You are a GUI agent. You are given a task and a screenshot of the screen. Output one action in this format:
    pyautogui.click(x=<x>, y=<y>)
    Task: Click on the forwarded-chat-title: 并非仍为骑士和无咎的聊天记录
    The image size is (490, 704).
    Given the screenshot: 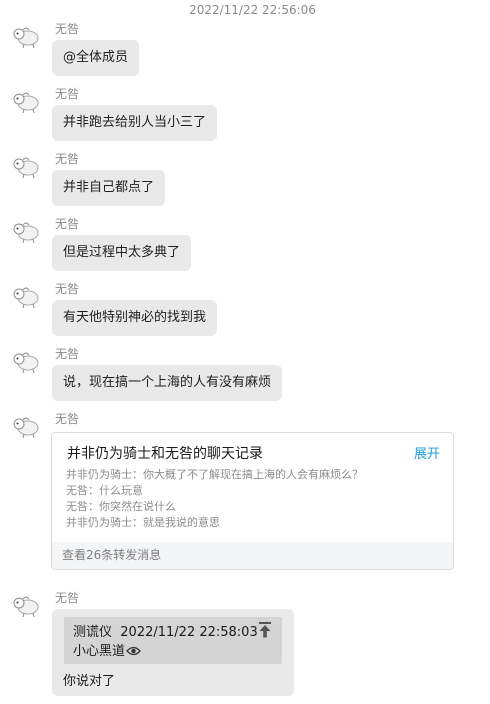 What is the action you would take?
    pyautogui.click(x=165, y=454)
    